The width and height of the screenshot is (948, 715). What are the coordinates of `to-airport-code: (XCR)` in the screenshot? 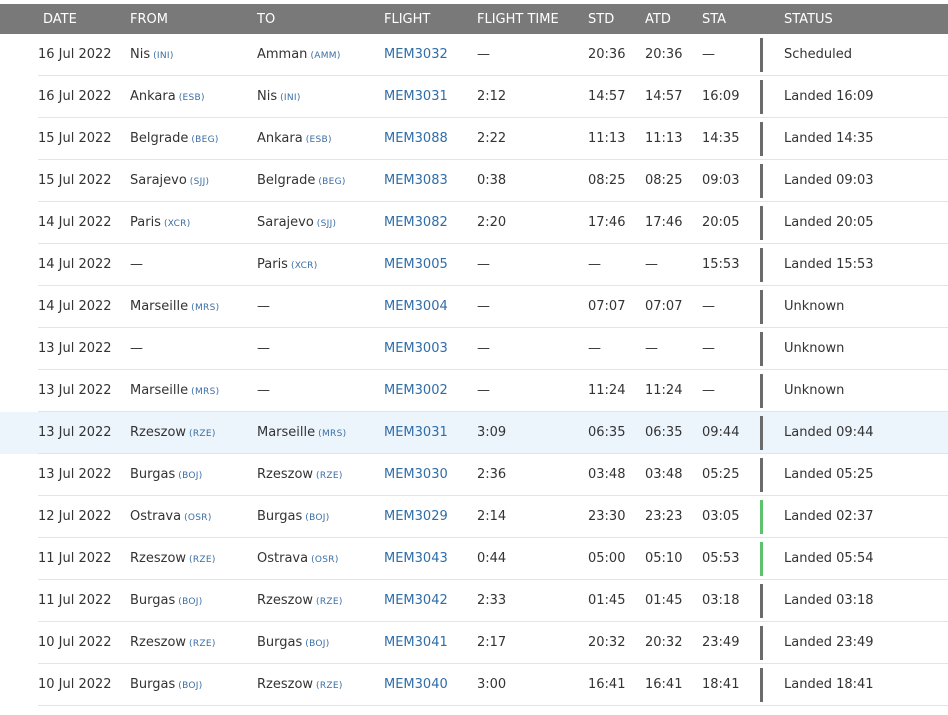 It's located at (304, 266).